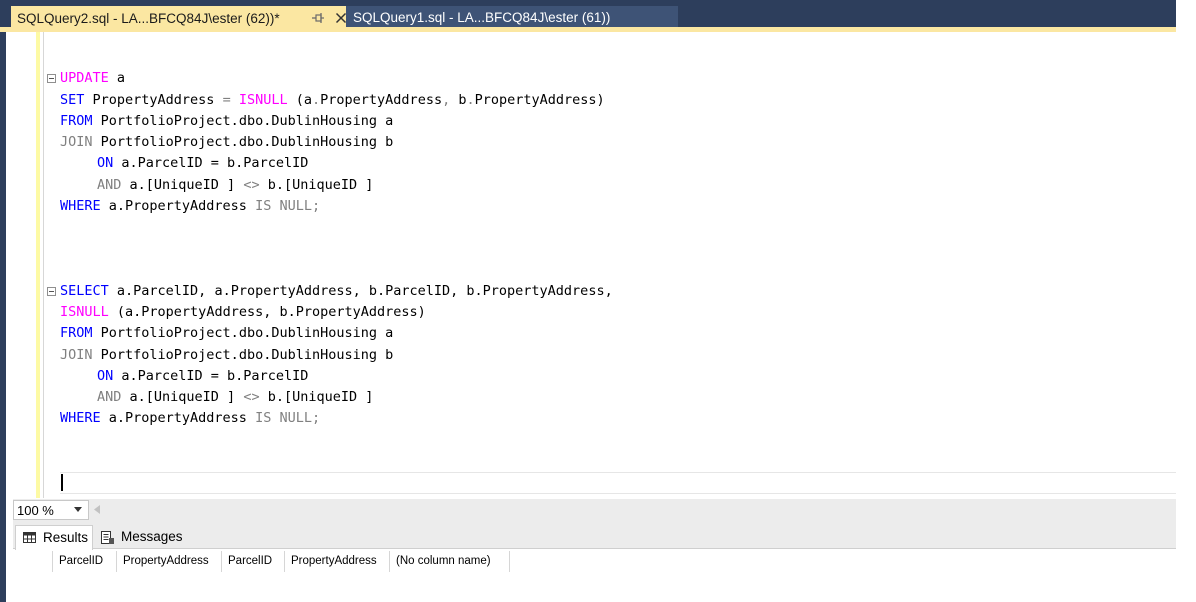  I want to click on code-text: (a, so click(300, 100).